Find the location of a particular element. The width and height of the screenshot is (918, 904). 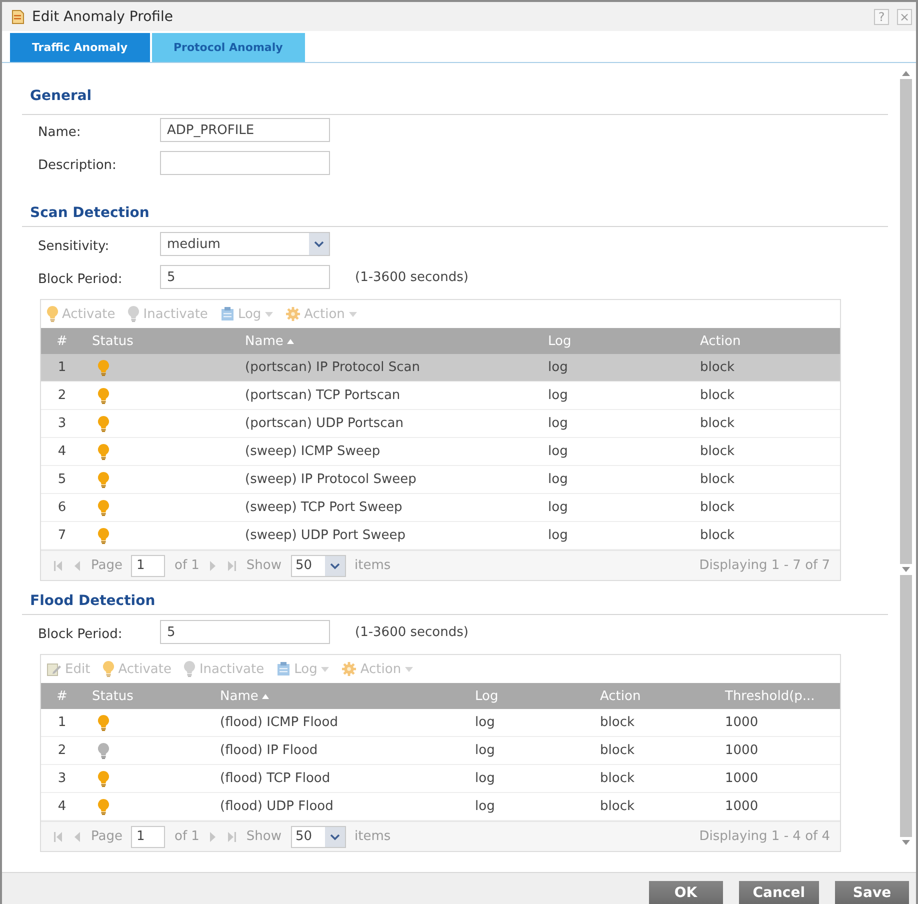

input-field: ADP_PROFILE is located at coordinates (245, 130).